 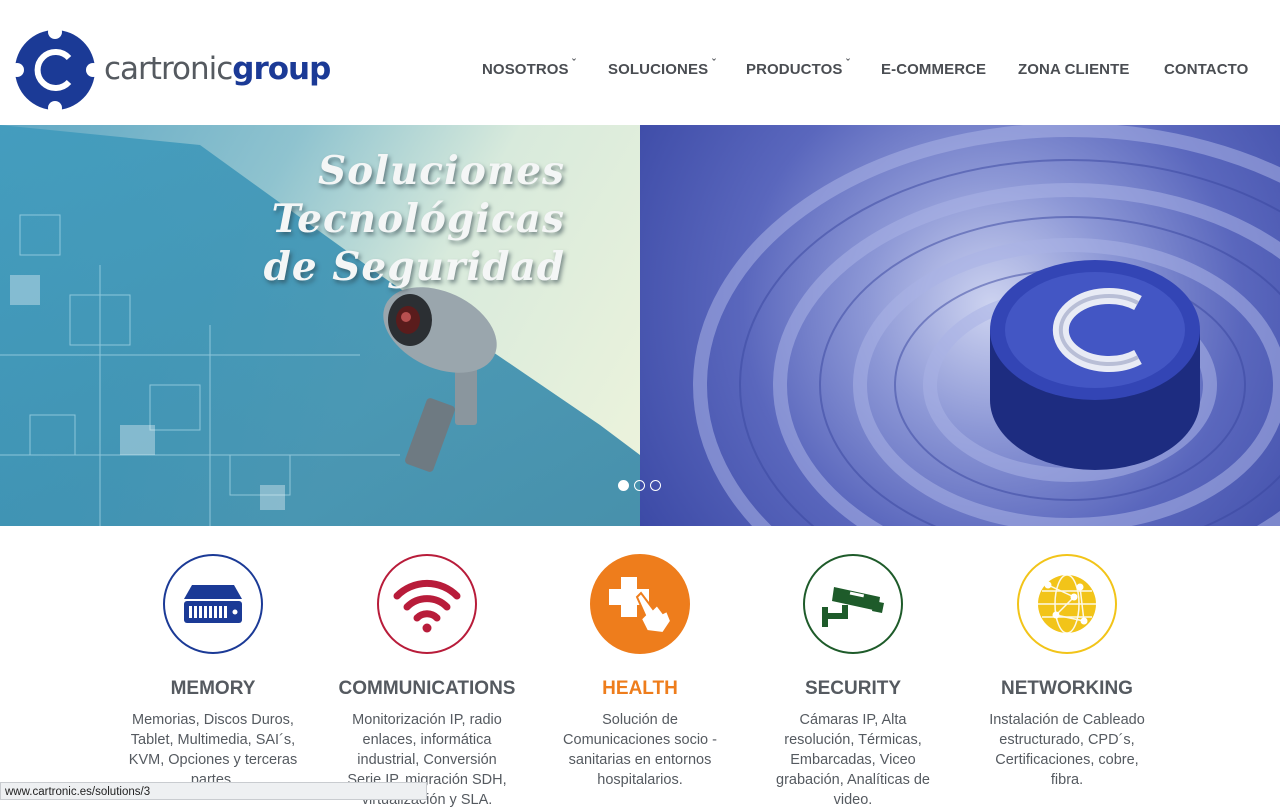 I want to click on health-icon-circle, so click(x=640, y=604).